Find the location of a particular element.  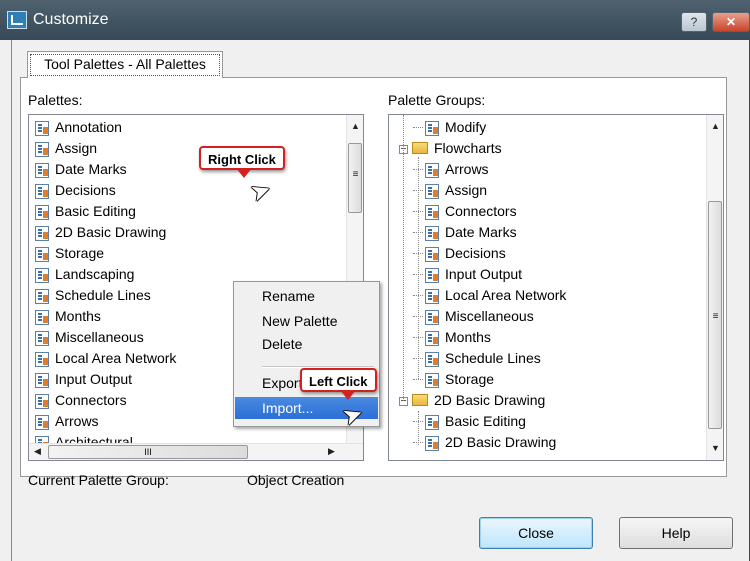

palettes-hscroll-thumb: III is located at coordinates (148, 452).